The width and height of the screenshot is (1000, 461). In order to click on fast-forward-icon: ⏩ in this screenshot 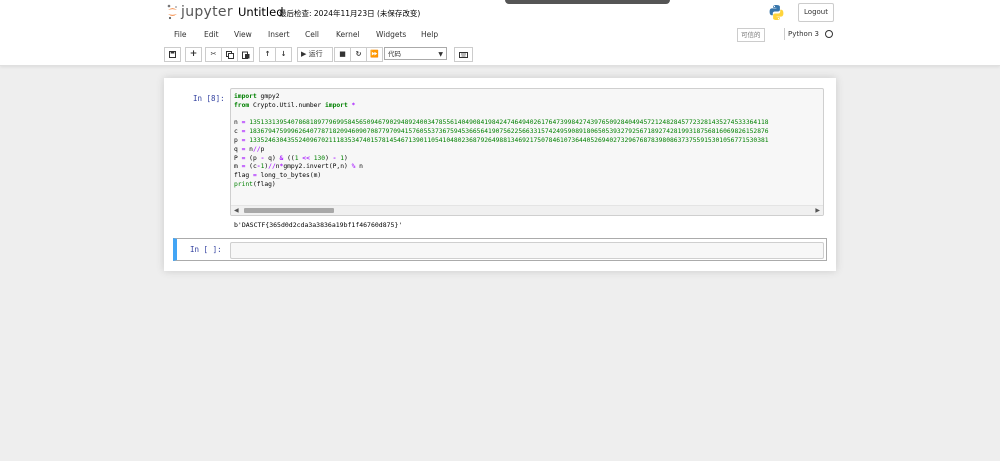, I will do `click(374, 54)`.